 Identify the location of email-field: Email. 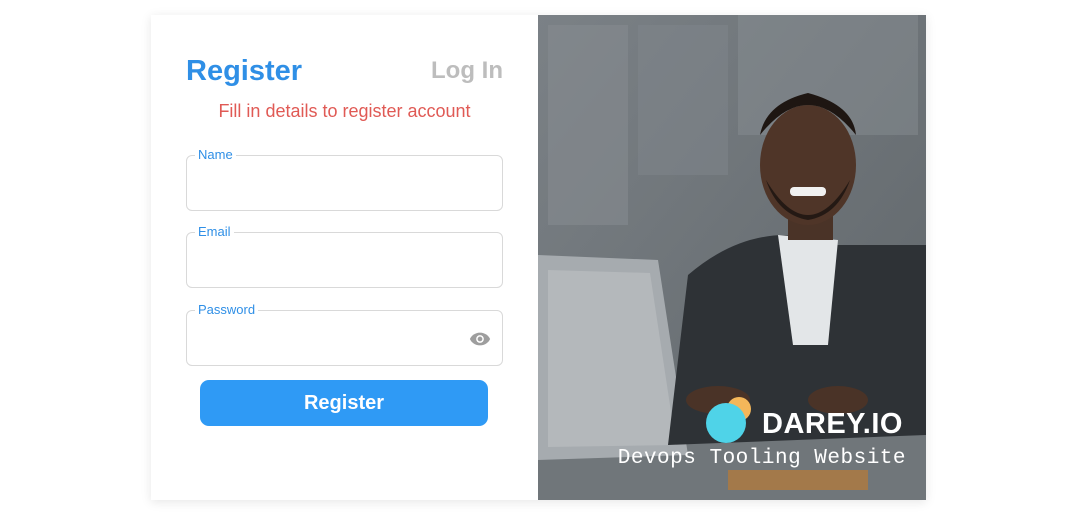
(344, 256).